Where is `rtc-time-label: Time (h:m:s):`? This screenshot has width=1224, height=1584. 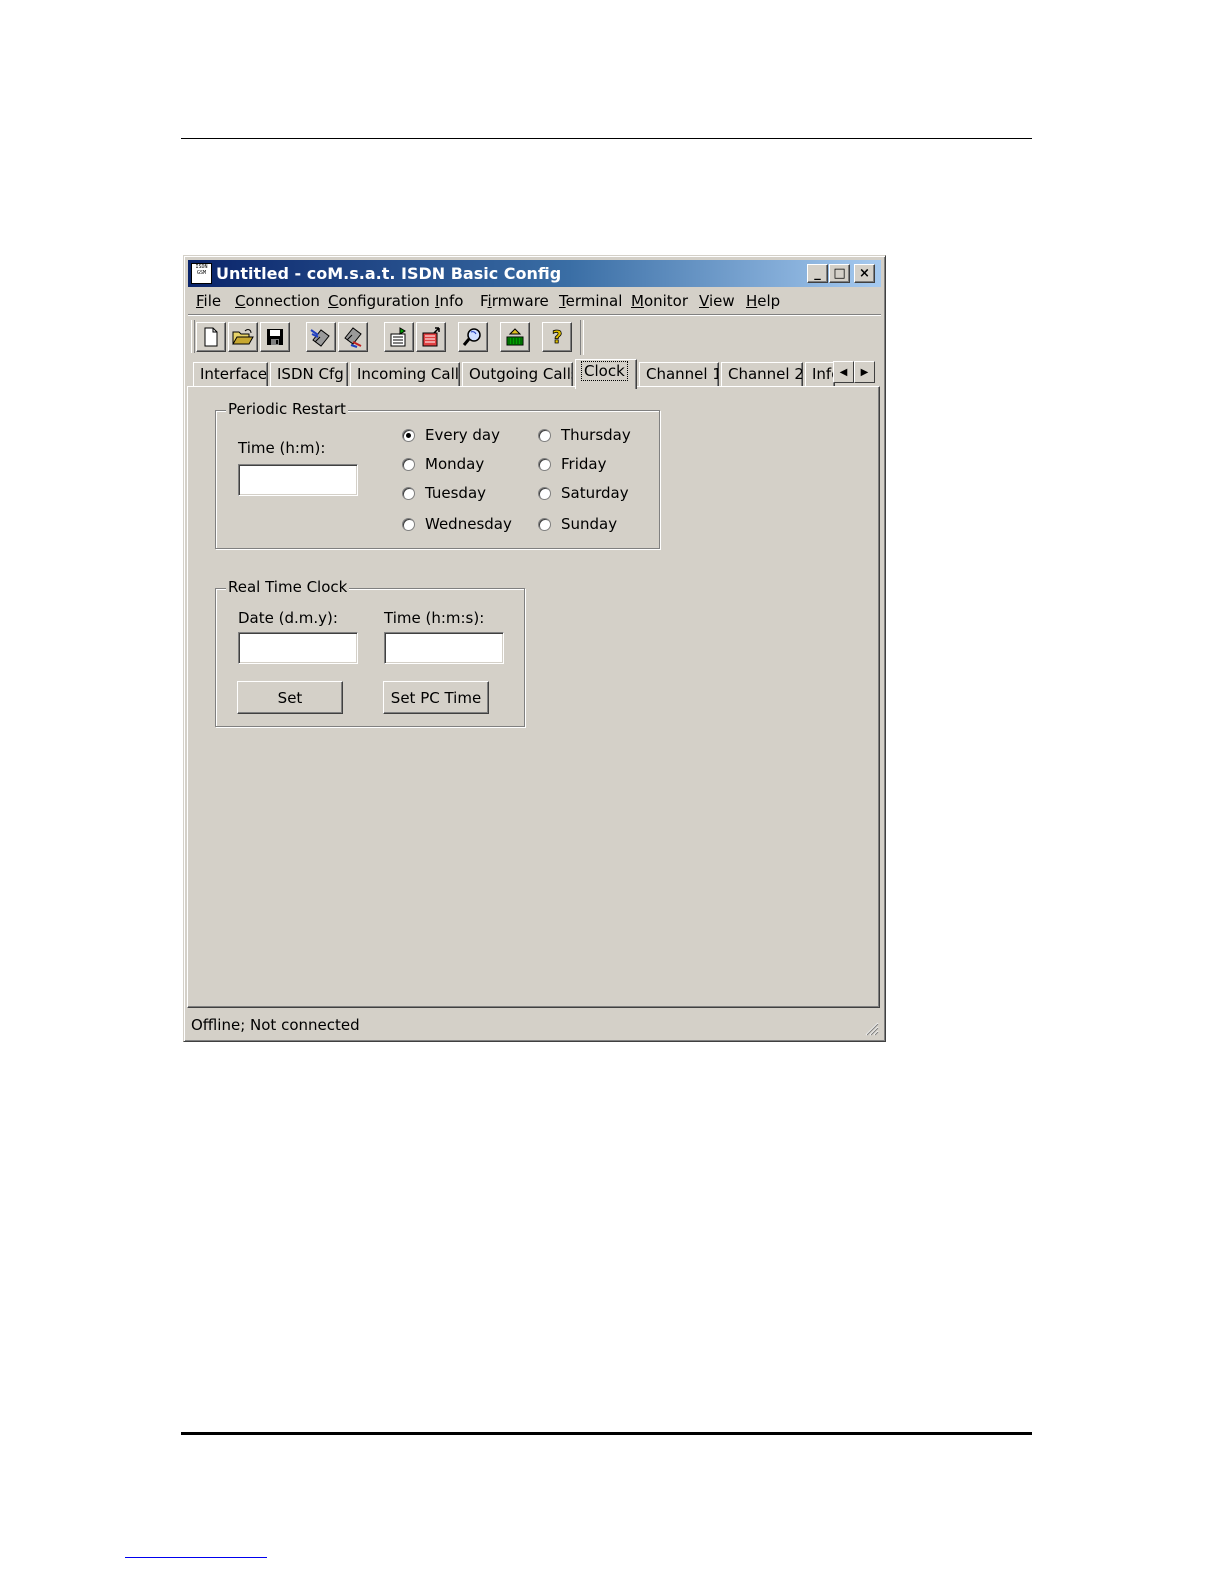
rtc-time-label: Time (h:m:s): is located at coordinates (434, 618).